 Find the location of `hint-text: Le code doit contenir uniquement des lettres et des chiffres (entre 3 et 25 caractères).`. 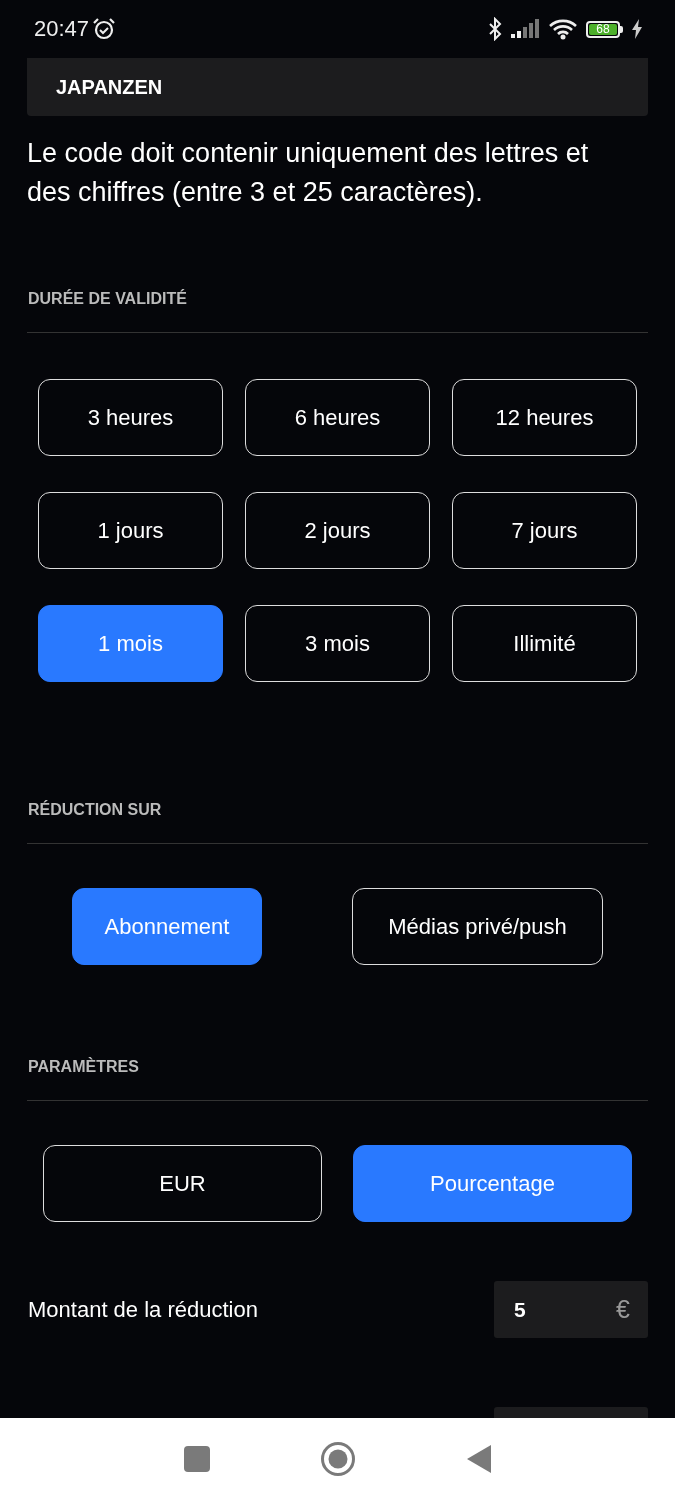

hint-text: Le code doit contenir uniquement des lettres et des chiffres (entre 3 et 25 caractères). is located at coordinates (308, 173).